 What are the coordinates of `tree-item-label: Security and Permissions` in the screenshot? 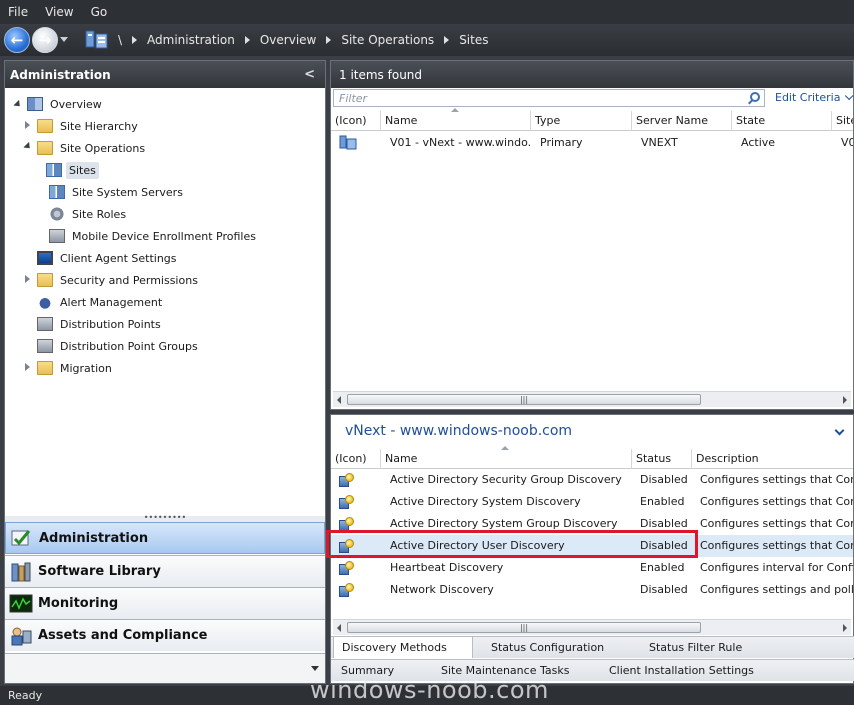 It's located at (129, 280).